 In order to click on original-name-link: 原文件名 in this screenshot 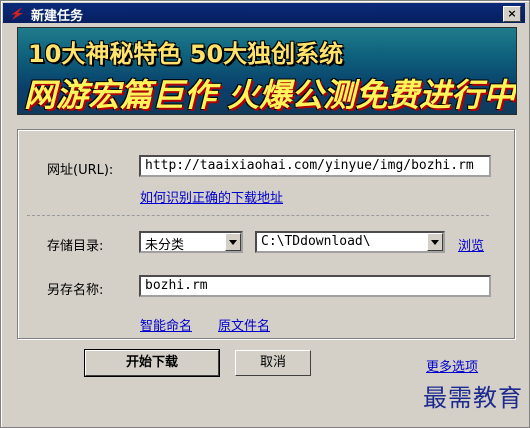, I will do `click(244, 324)`.